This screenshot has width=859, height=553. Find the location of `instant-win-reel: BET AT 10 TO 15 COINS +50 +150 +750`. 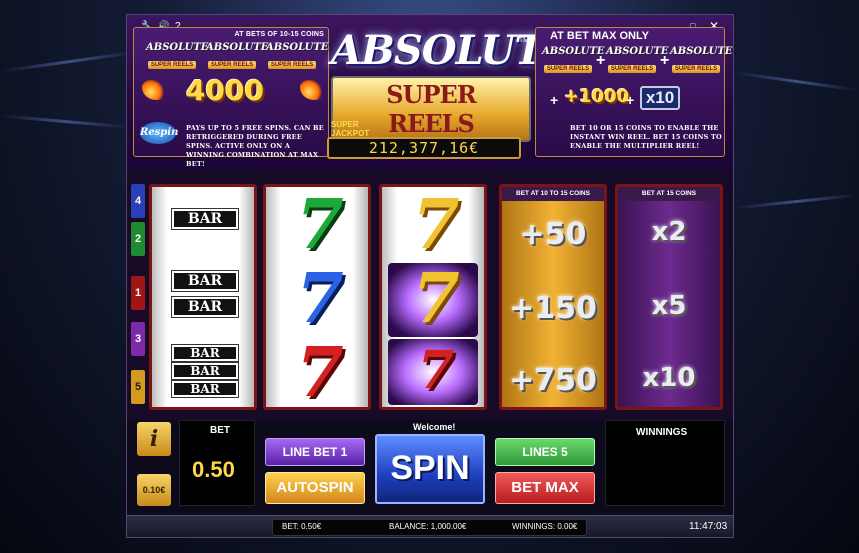

instant-win-reel: BET AT 10 TO 15 COINS +50 +150 +750 is located at coordinates (553, 297).